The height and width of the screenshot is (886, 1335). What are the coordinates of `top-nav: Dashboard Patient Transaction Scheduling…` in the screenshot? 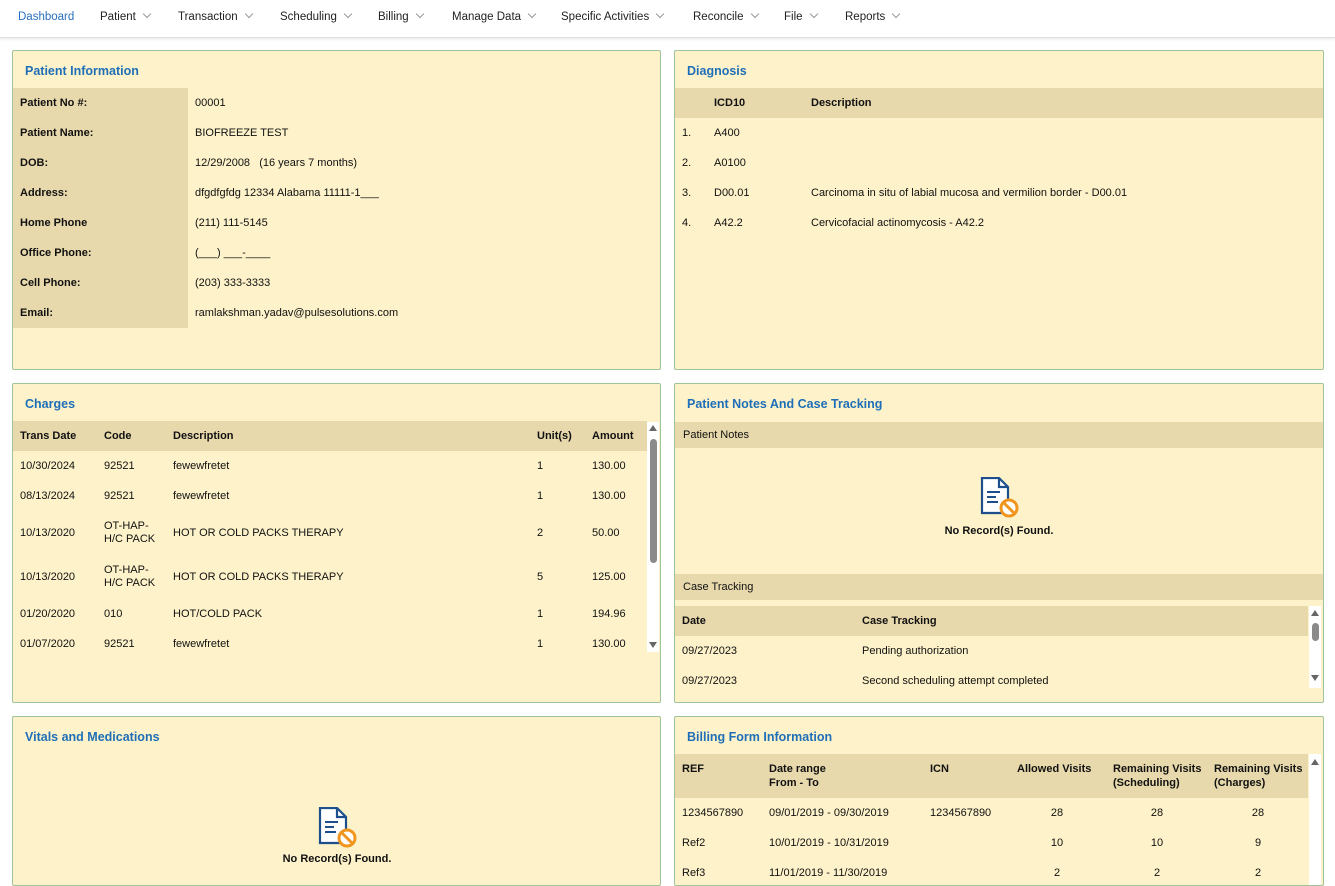 It's located at (667, 19).